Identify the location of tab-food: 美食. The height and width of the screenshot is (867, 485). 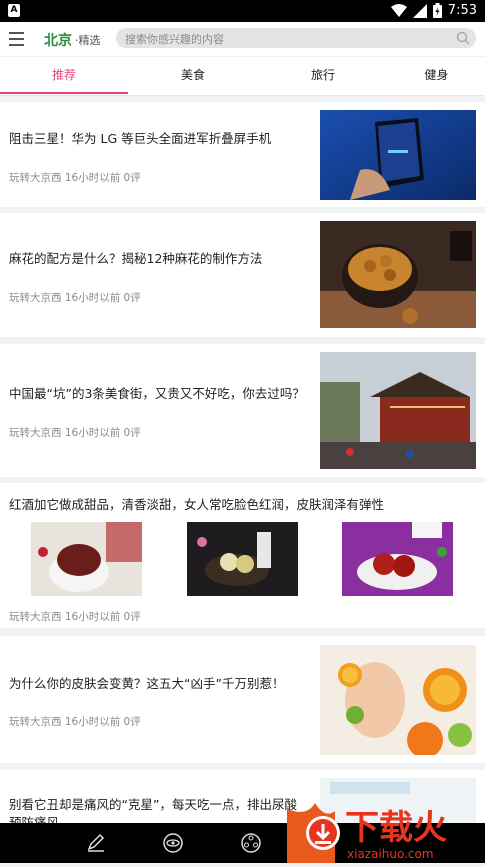
(193, 76).